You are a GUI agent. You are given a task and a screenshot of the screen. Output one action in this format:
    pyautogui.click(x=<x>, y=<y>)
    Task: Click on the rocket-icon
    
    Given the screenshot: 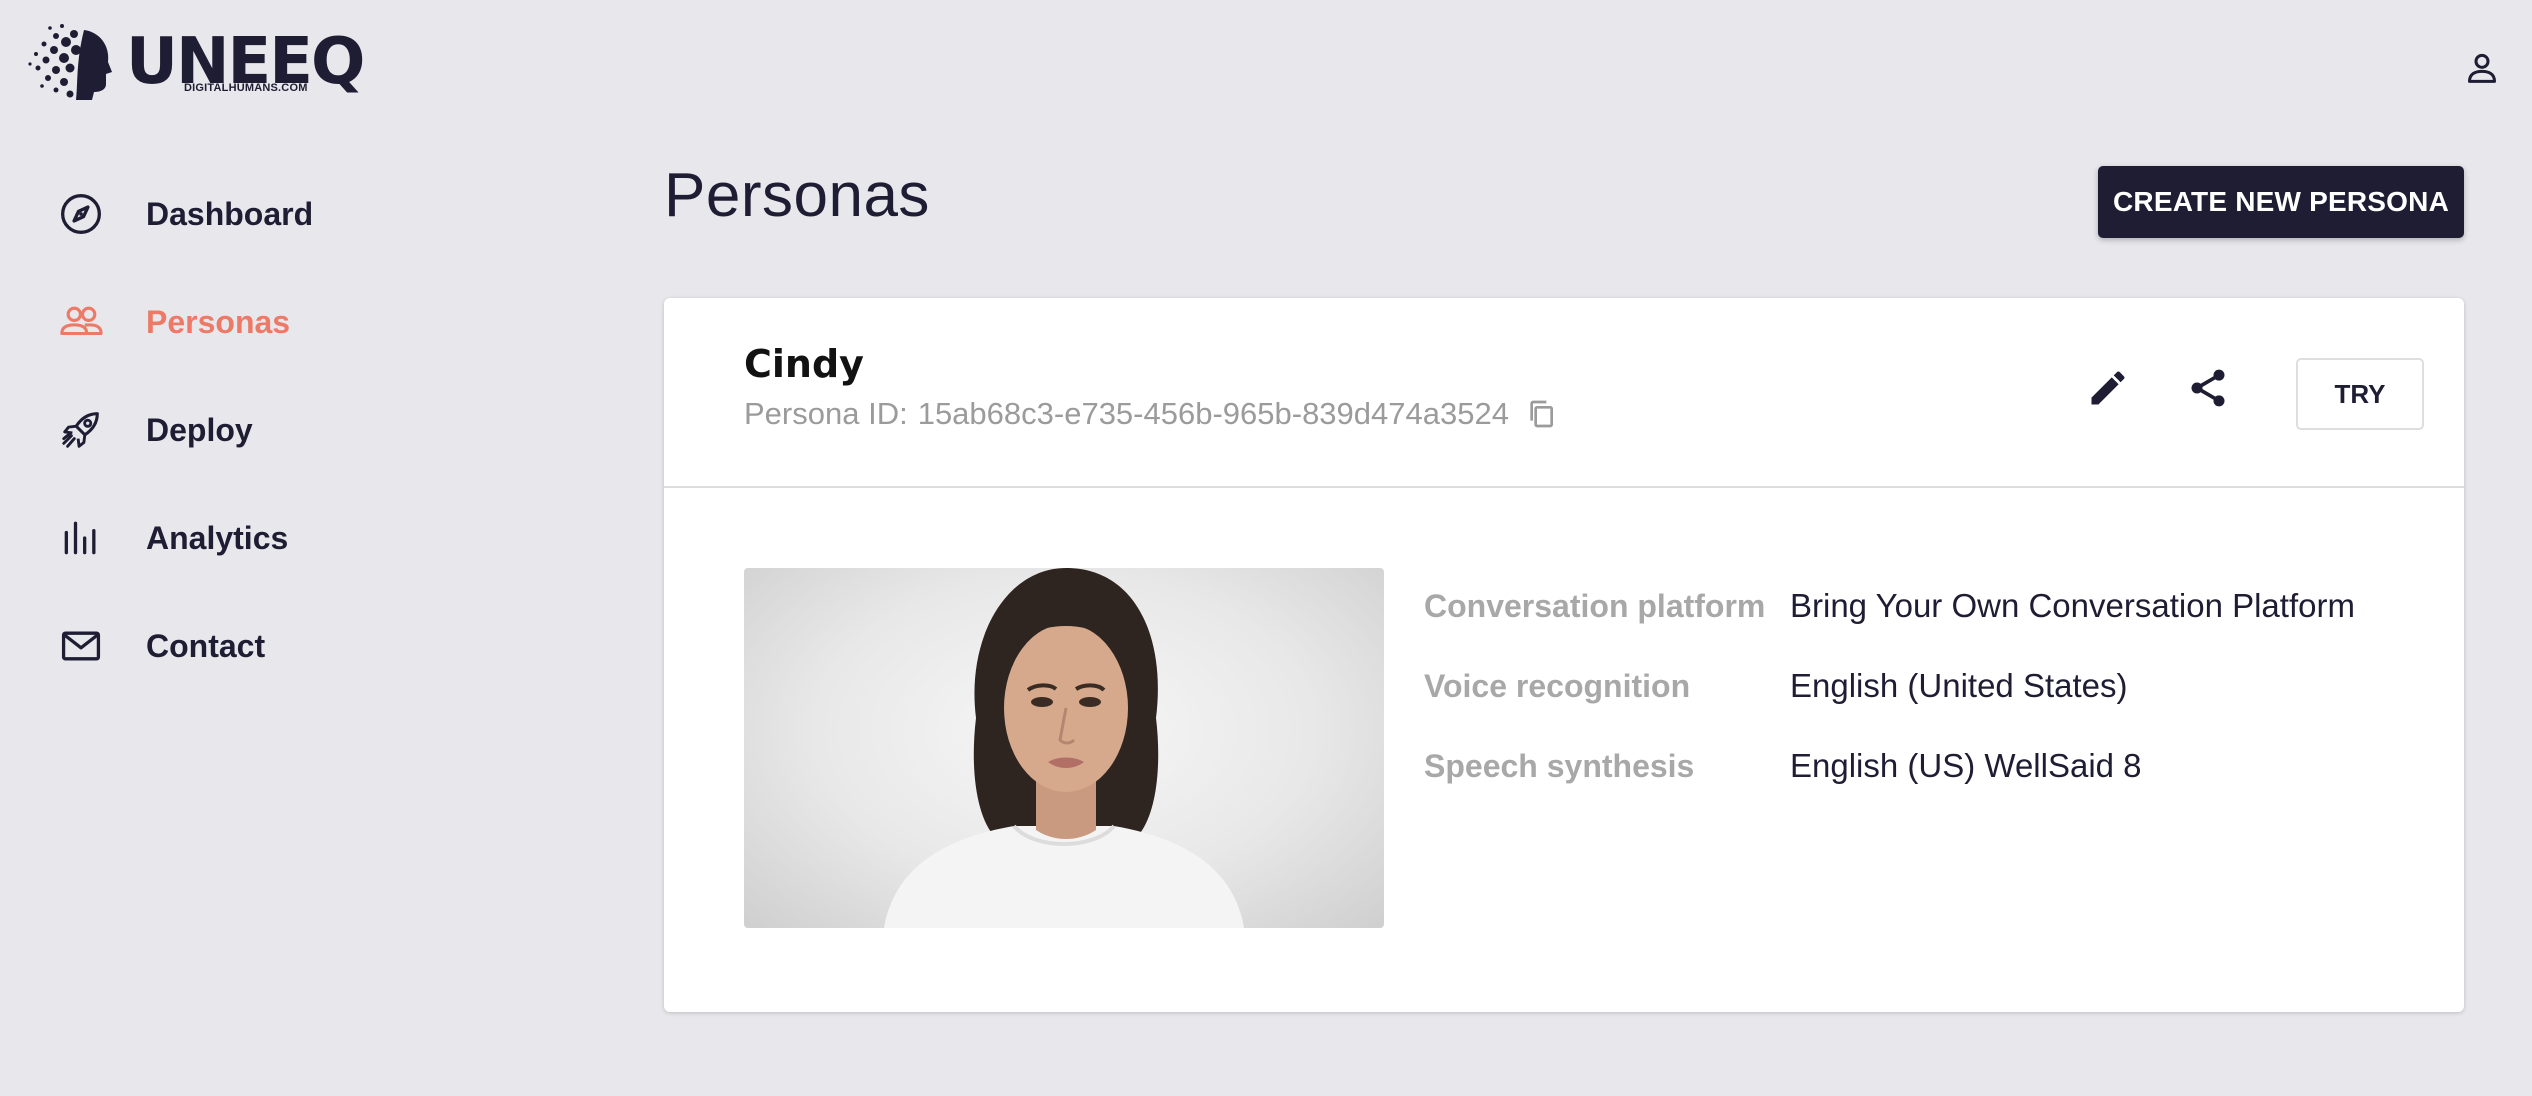 What is the action you would take?
    pyautogui.click(x=81, y=430)
    